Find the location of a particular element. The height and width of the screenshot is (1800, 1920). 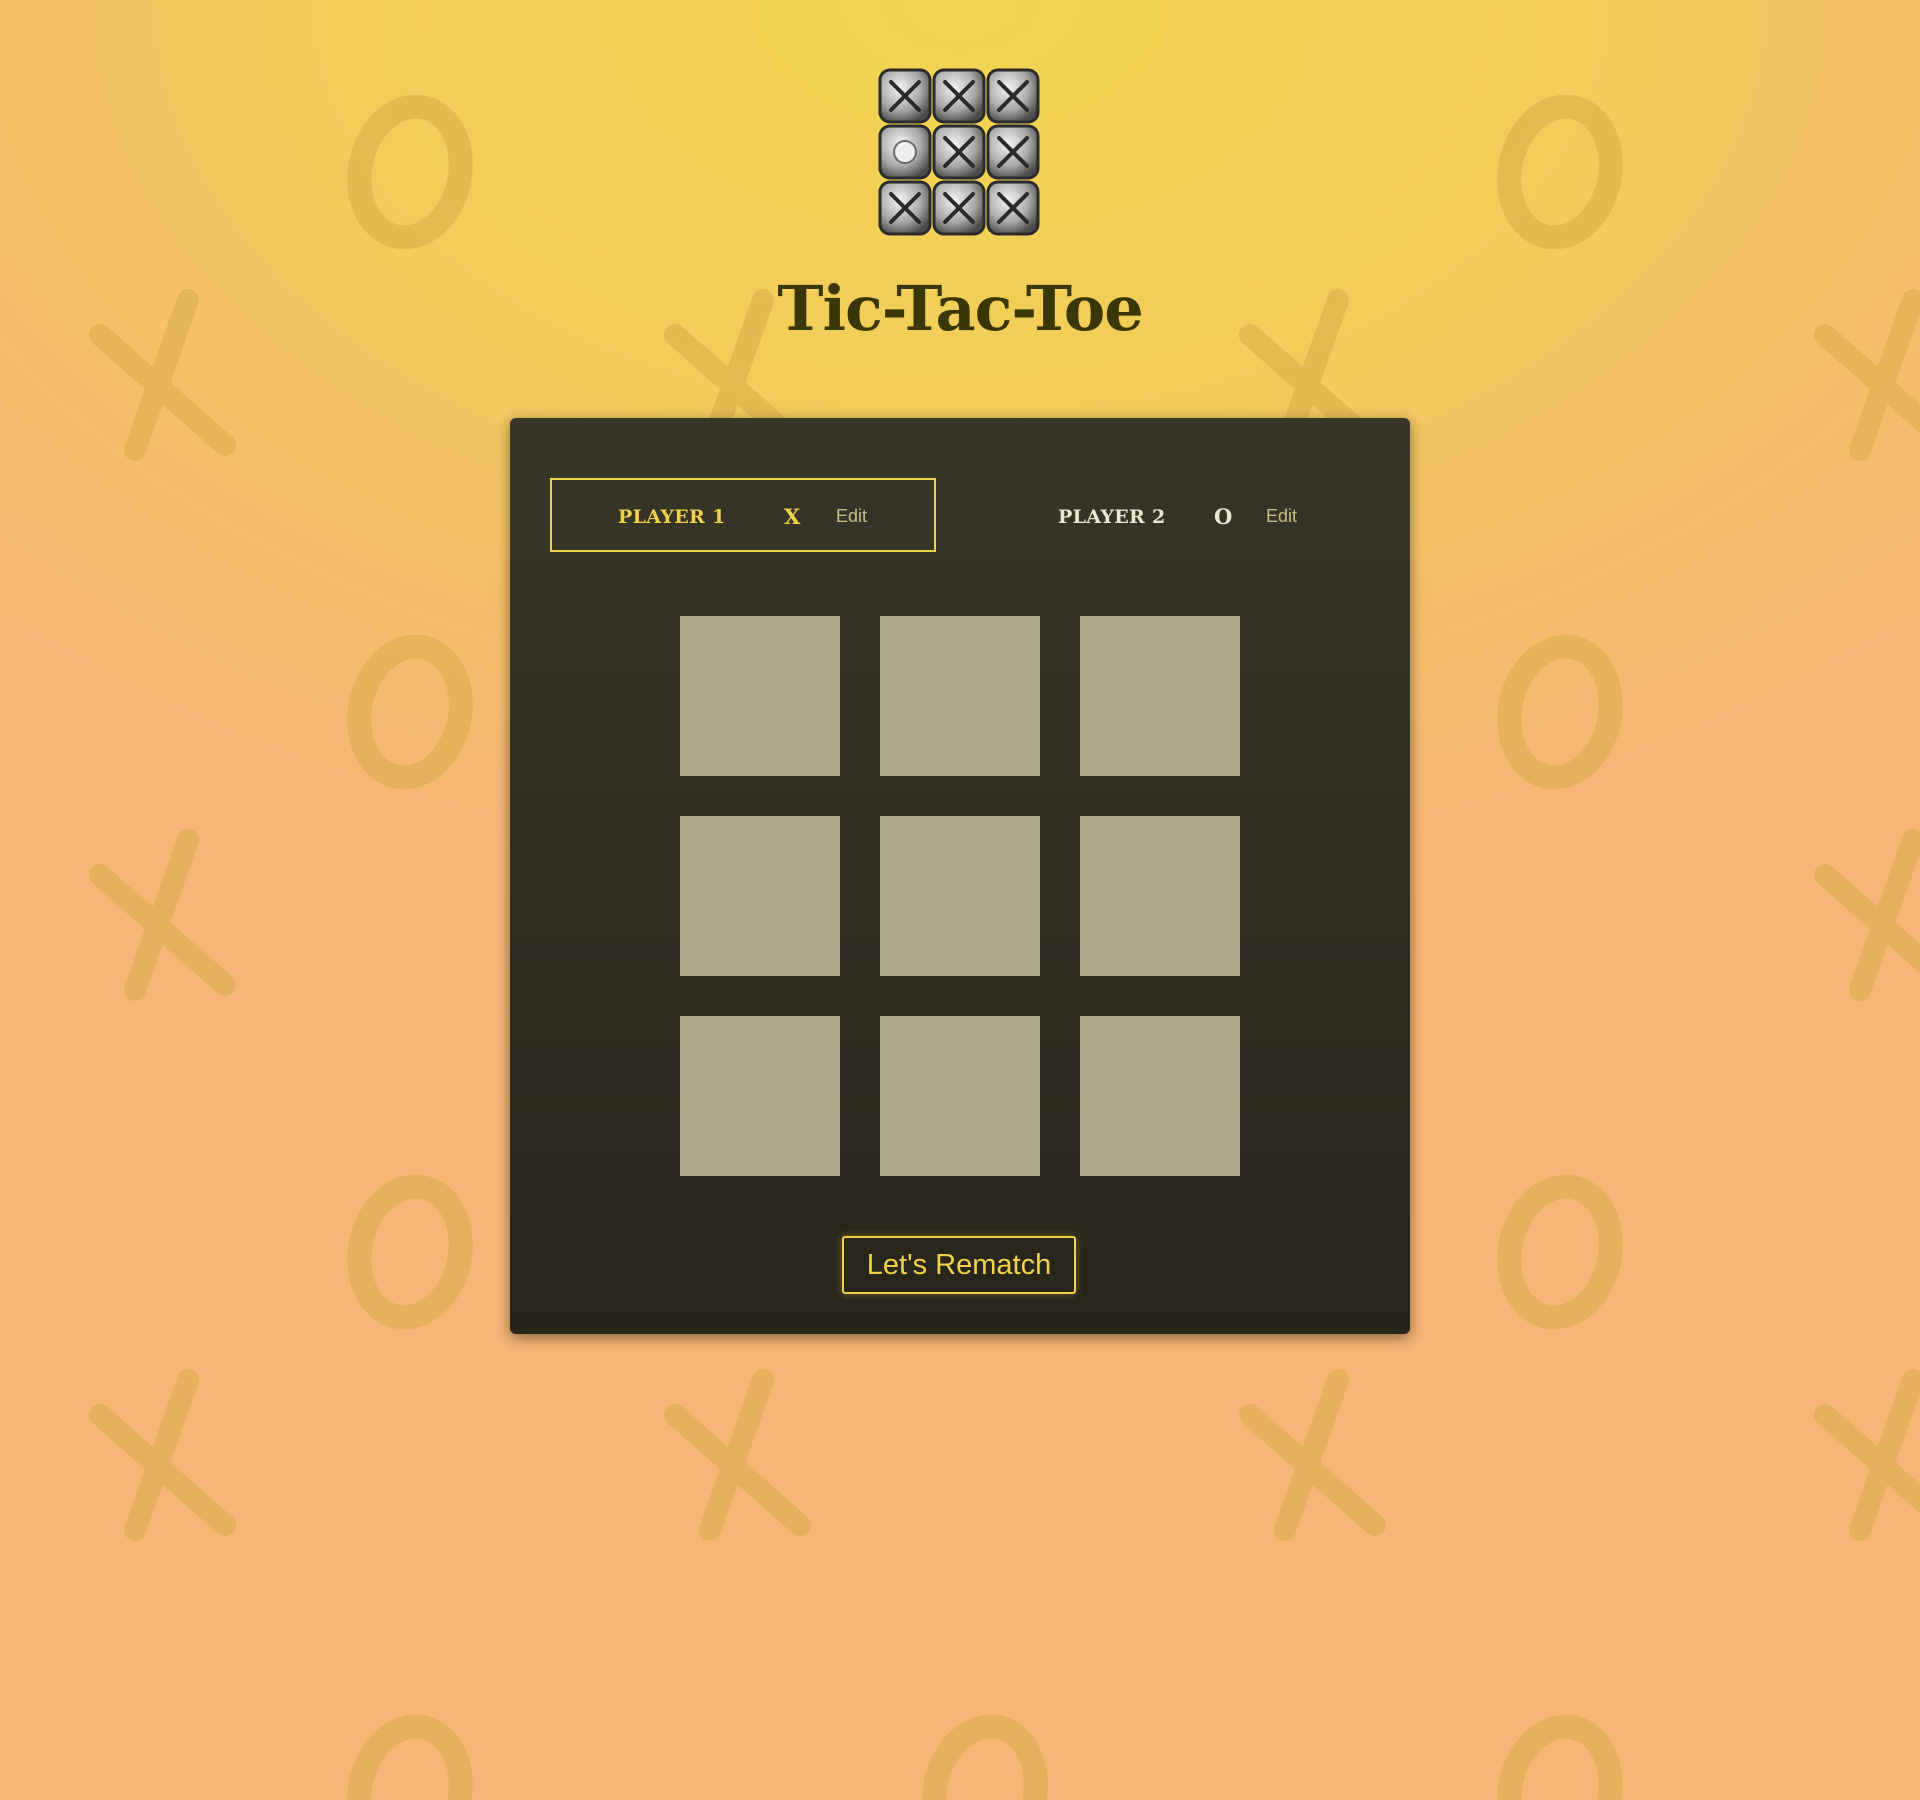

player-2-card: Player 2 O Edit is located at coordinates (1173, 515).